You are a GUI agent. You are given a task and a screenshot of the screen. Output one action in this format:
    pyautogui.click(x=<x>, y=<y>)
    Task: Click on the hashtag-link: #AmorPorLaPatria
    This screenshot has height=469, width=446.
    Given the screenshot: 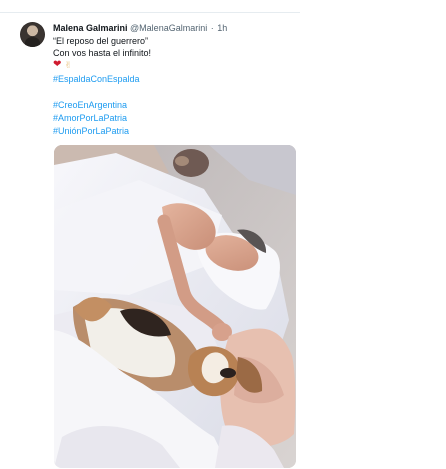 What is the action you would take?
    pyautogui.click(x=90, y=118)
    